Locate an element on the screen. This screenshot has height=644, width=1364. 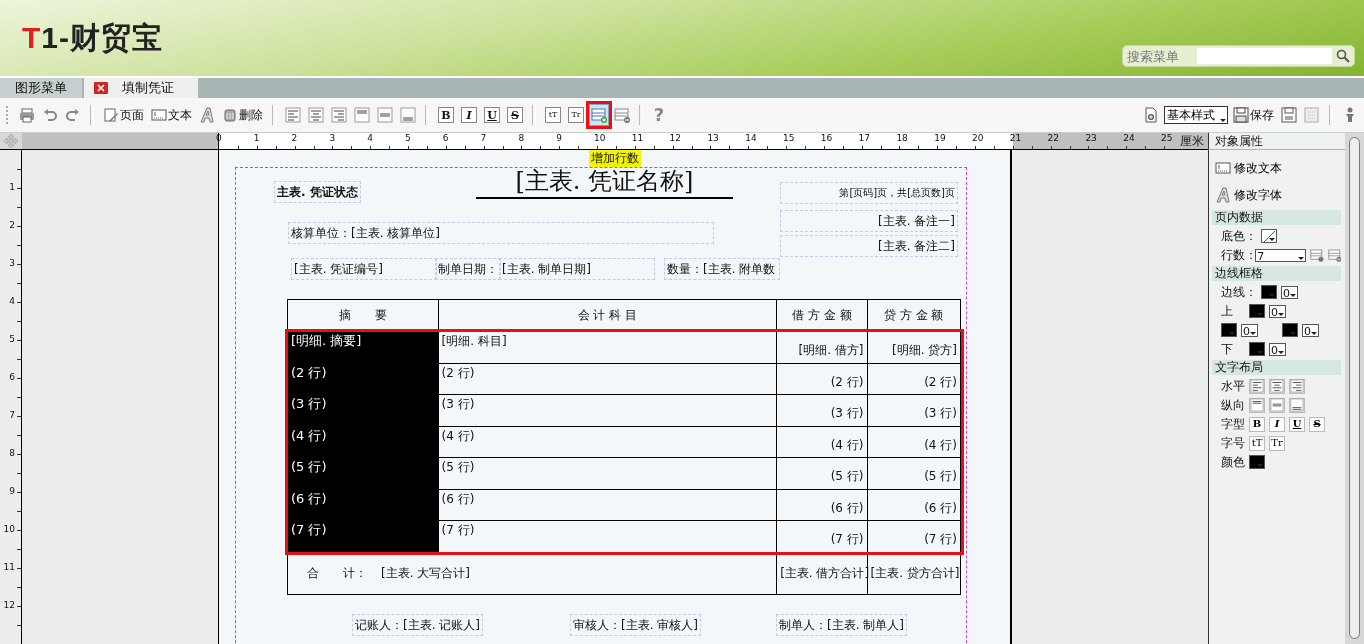
table-minus-icon is located at coordinates (1334, 255).